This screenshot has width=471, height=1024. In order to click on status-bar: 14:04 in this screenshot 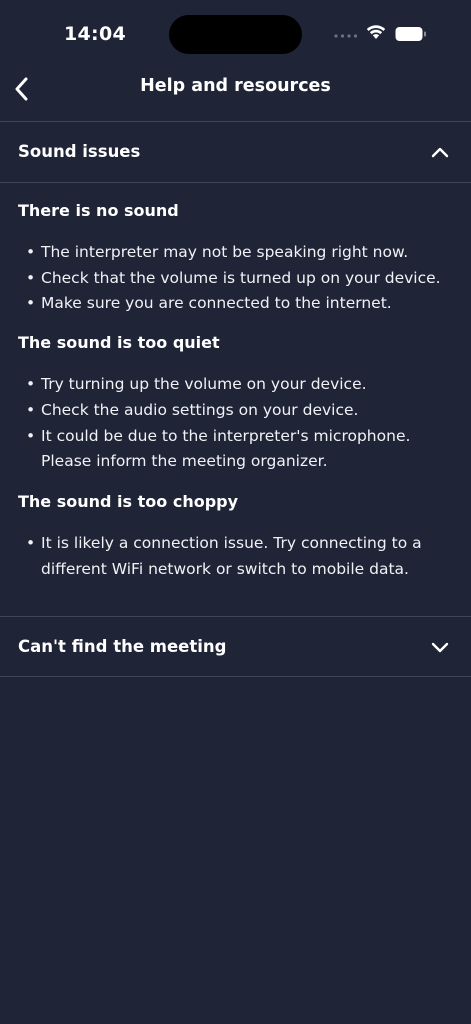, I will do `click(235, 31)`.